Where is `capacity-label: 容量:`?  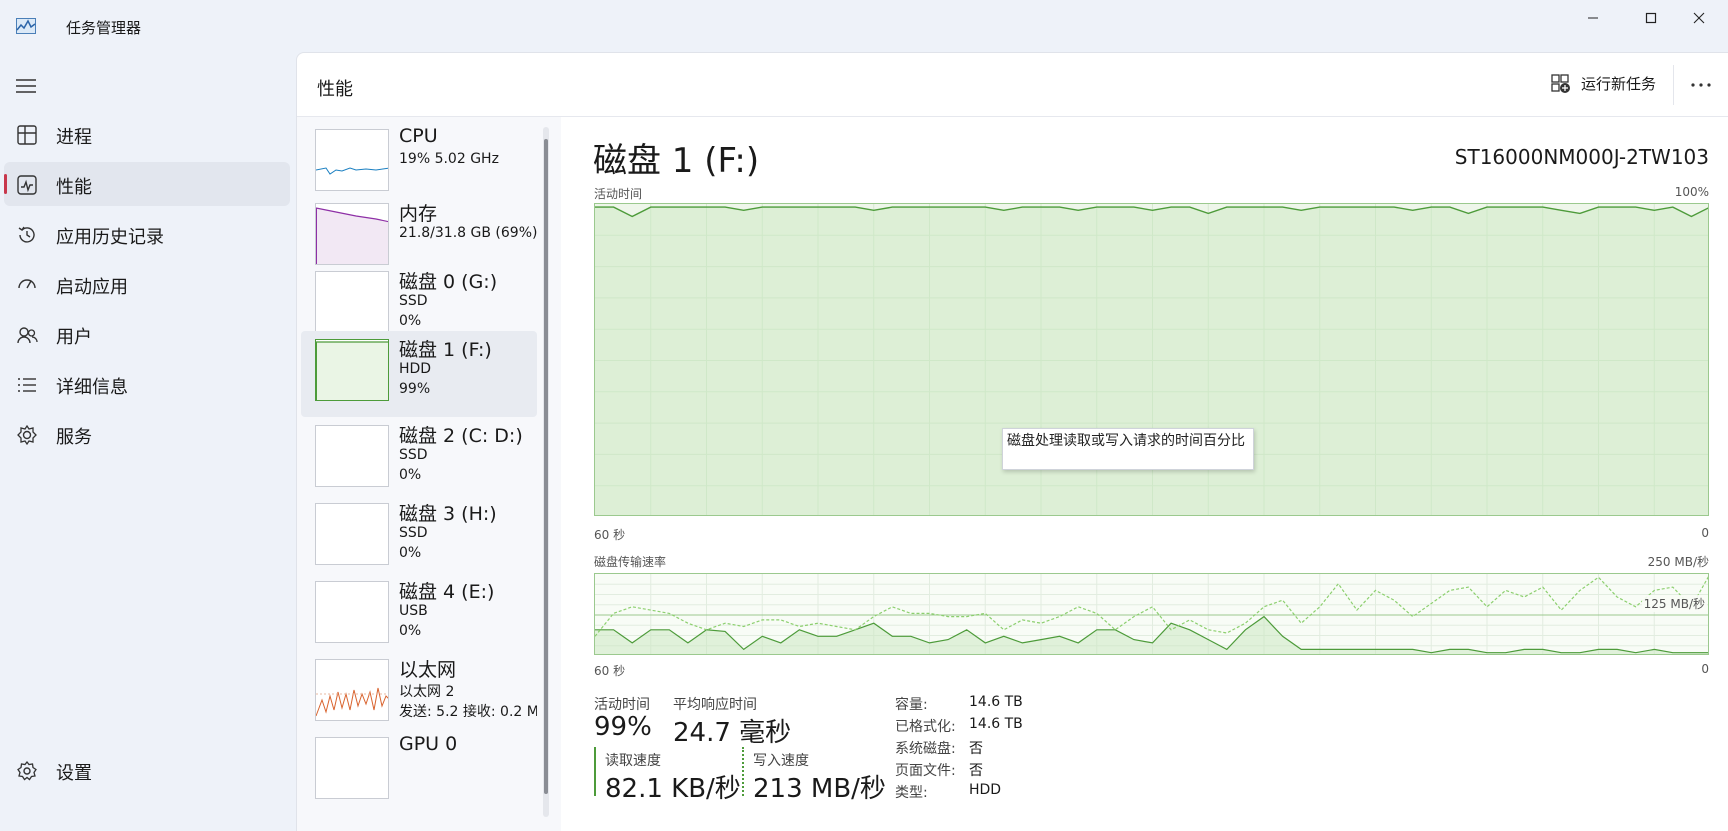
capacity-label: 容量: is located at coordinates (911, 705).